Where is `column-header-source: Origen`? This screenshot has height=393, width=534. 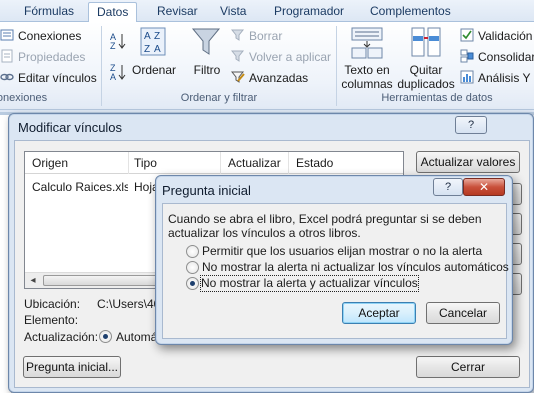 column-header-source: Origen is located at coordinates (78, 163).